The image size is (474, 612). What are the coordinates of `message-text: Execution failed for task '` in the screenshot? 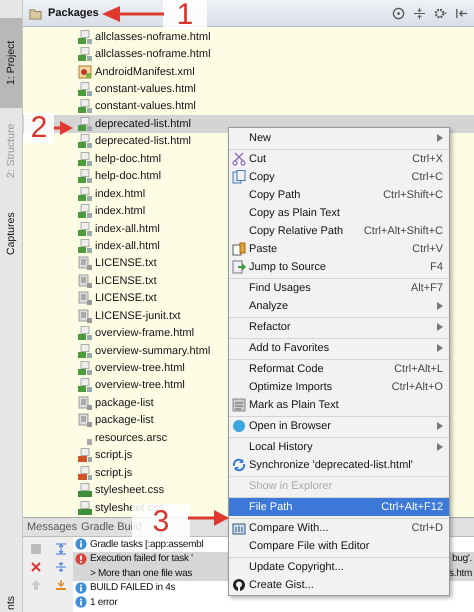 It's located at (141, 558).